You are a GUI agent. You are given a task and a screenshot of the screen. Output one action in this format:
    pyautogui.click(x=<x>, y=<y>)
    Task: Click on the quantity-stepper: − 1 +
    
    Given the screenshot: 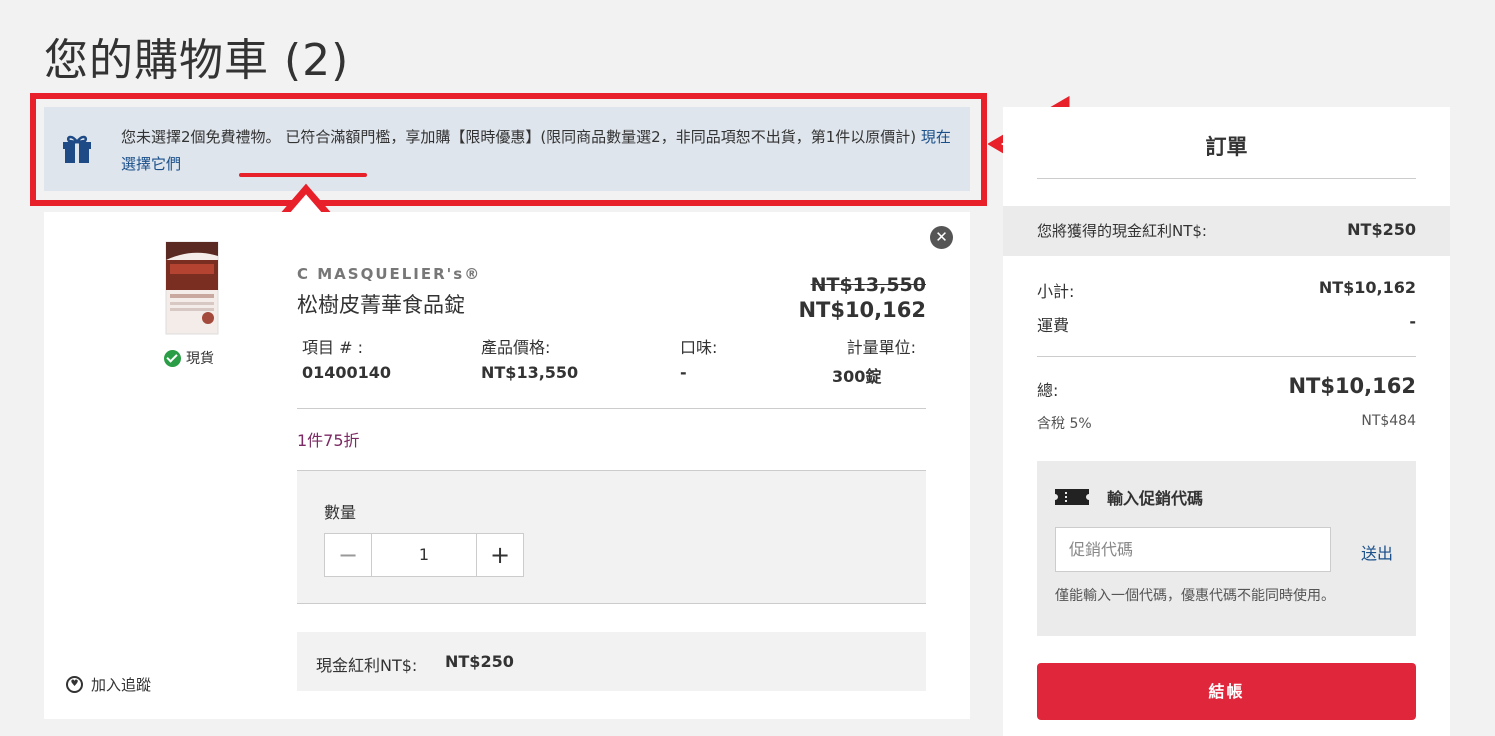 What is the action you would take?
    pyautogui.click(x=424, y=555)
    